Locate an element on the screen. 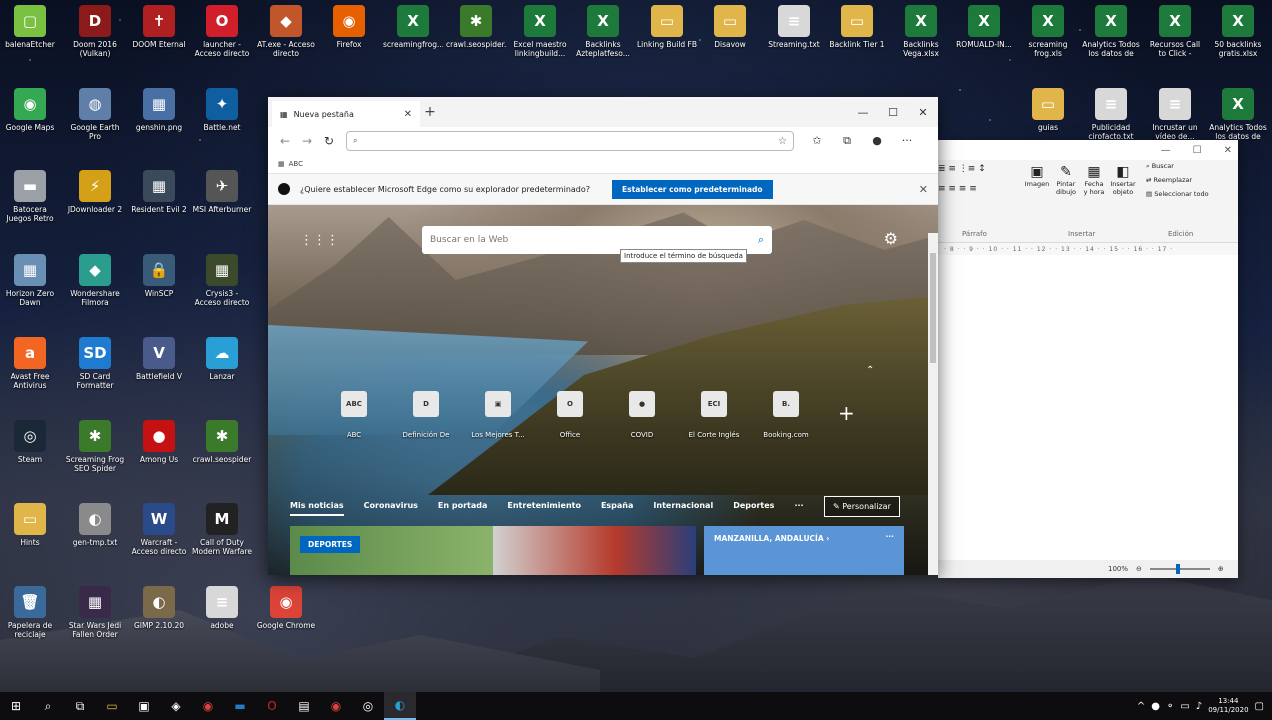 This screenshot has height=720, width=1272. desktop-icon: ◍ Google Earth Pro is located at coordinates (95, 114).